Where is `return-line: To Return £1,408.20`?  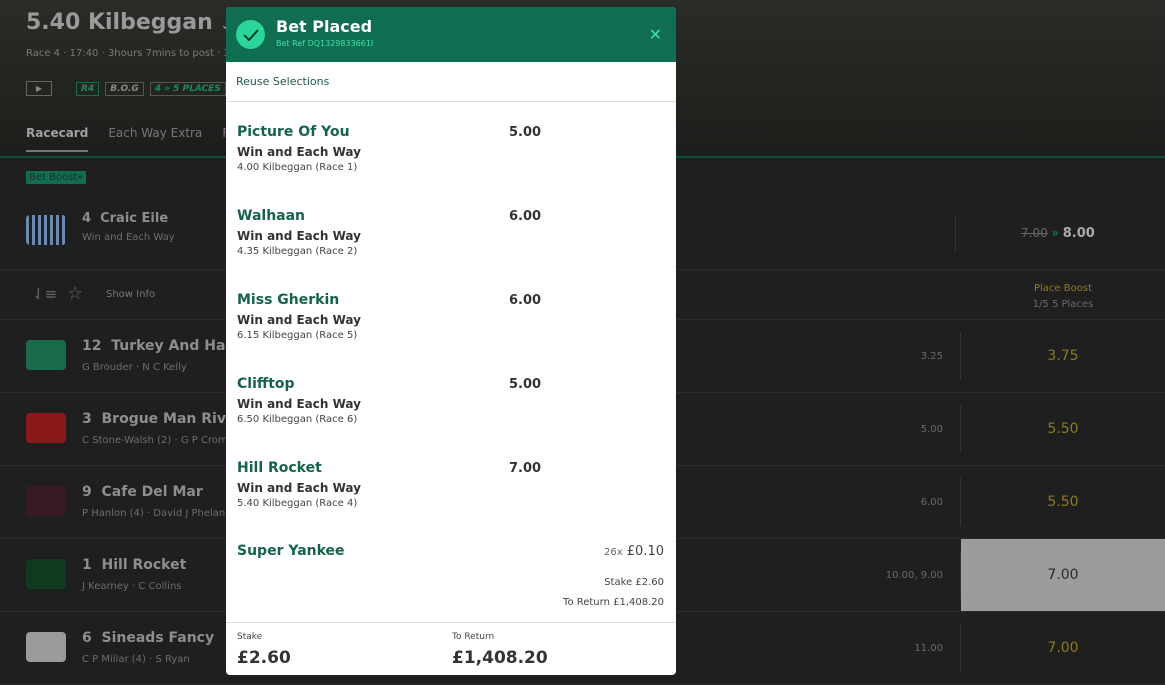 return-line: To Return £1,408.20 is located at coordinates (613, 602).